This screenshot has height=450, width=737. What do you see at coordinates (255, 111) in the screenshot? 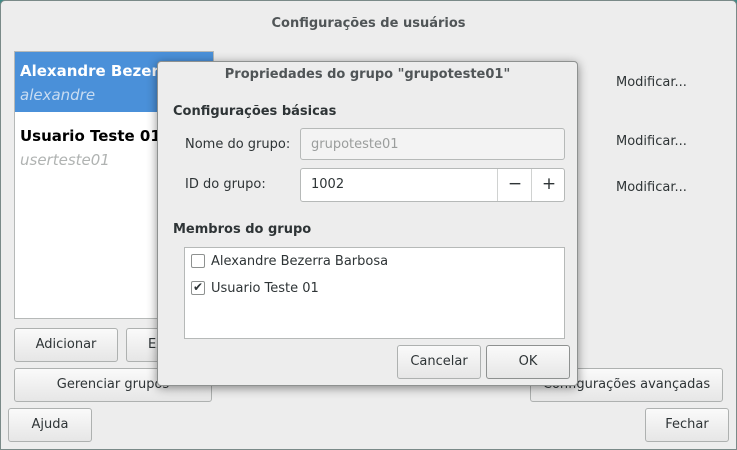
I see `basic-settings-heading: Configurações básicas` at bounding box center [255, 111].